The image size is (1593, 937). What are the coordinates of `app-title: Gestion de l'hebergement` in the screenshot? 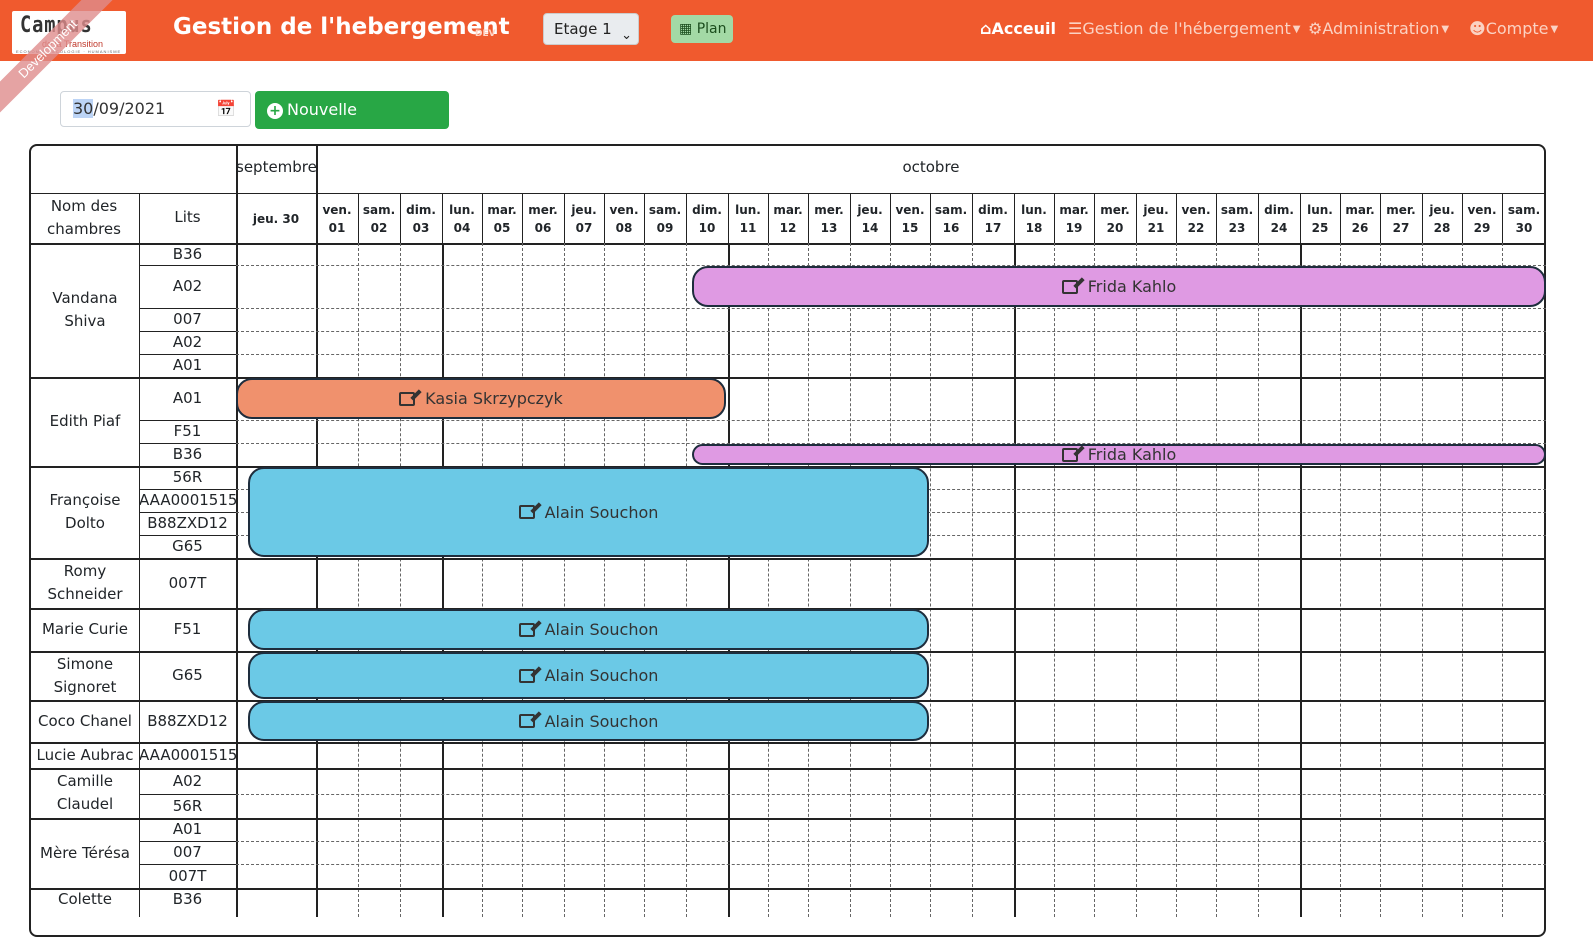 It's located at (341, 27).